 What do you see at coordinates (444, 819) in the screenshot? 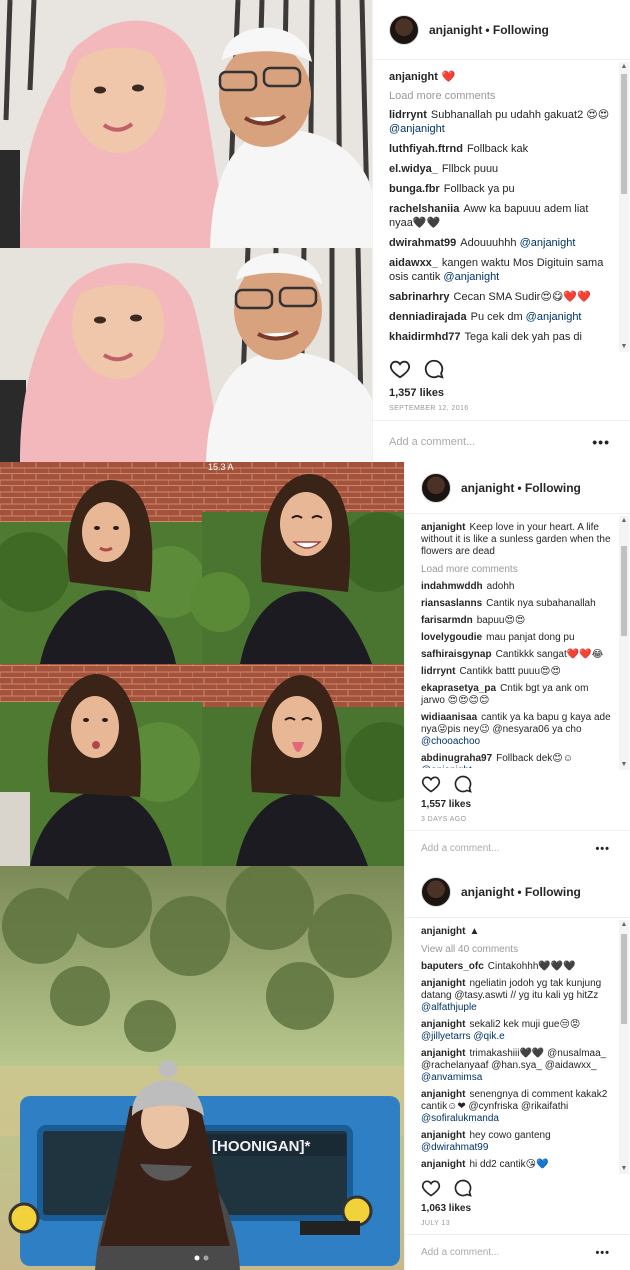
I see `post-date: 3 DAYS AGO` at bounding box center [444, 819].